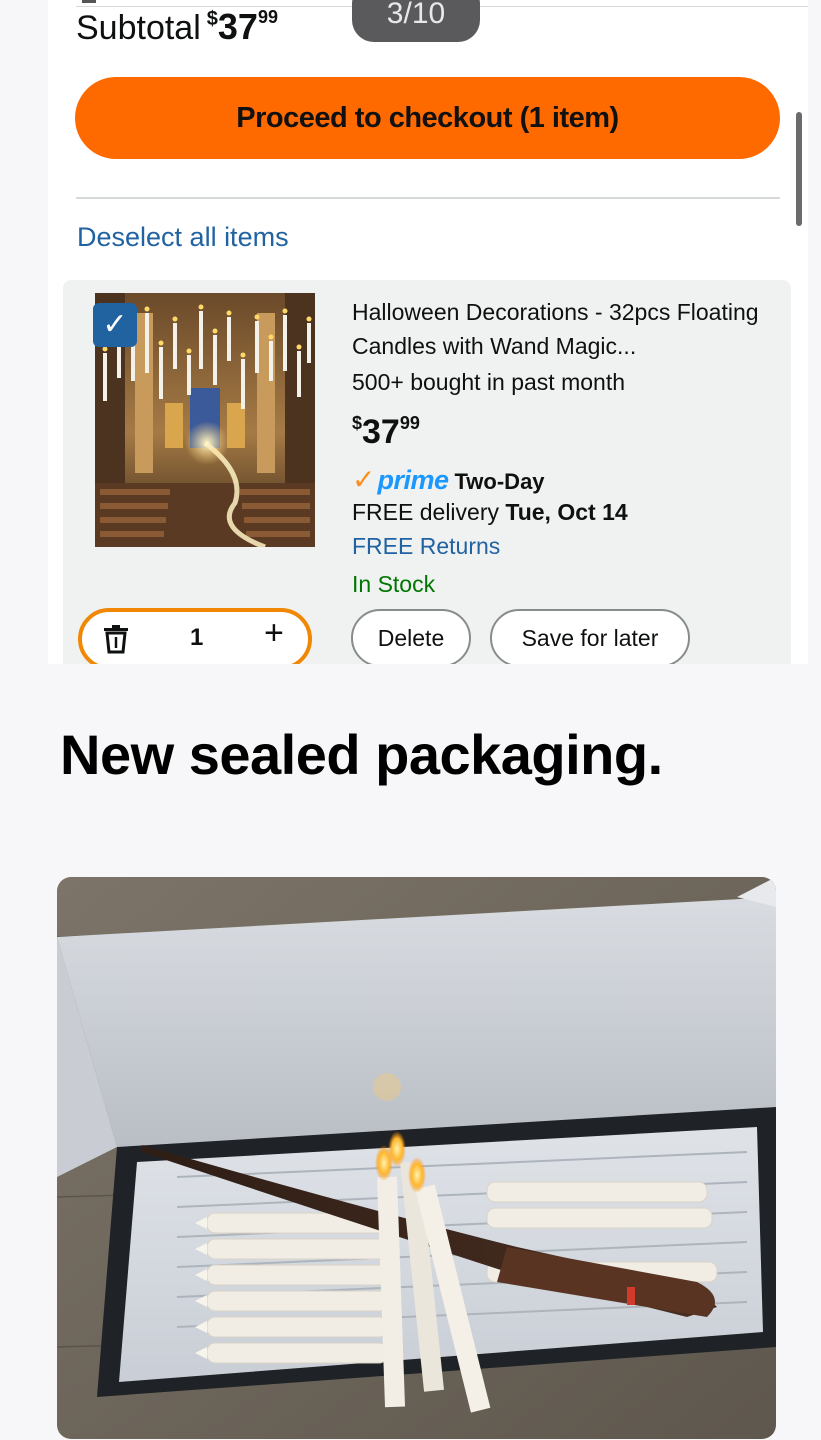 This screenshot has height=1440, width=821. I want to click on section-divider, so click(428, 198).